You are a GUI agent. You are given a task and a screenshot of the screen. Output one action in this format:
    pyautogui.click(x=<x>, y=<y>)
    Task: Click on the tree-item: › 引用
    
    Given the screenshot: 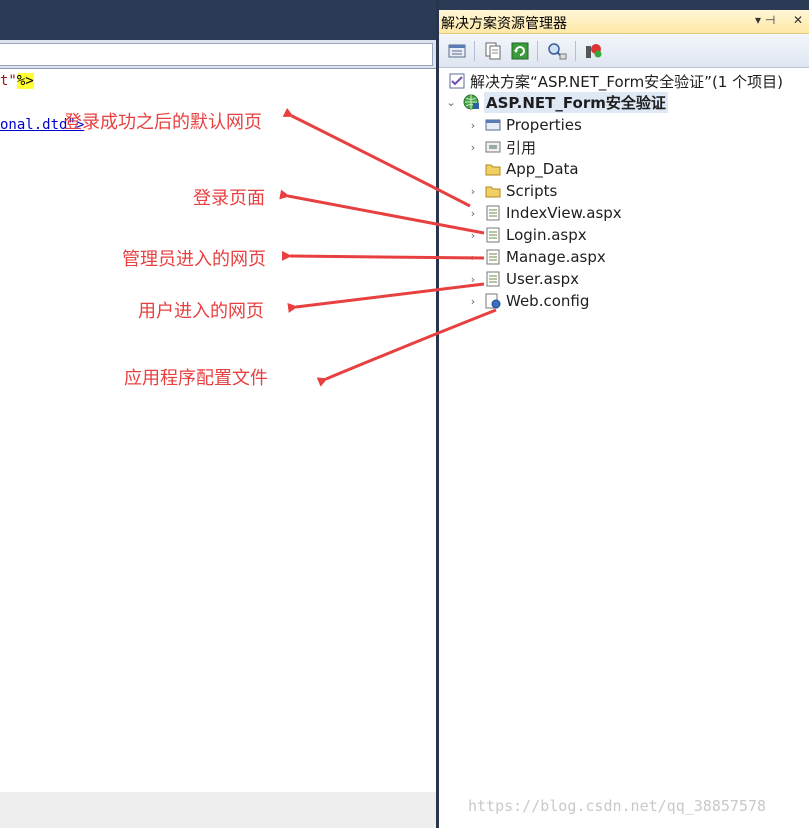 What is the action you would take?
    pyautogui.click(x=501, y=147)
    